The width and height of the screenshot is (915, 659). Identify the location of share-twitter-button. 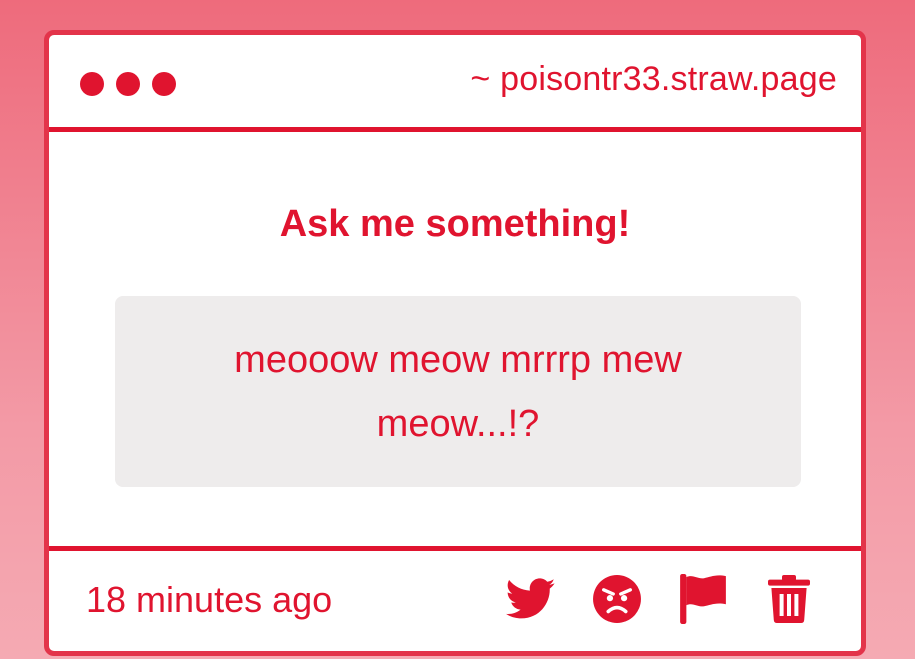
(531, 599).